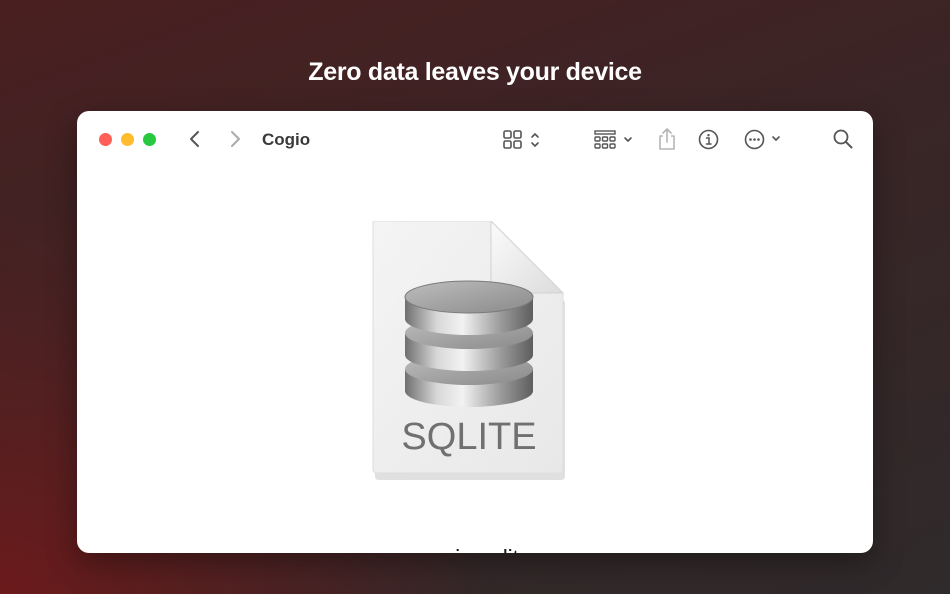 This screenshot has width=950, height=594. I want to click on file-name: cogio.sqlite, so click(475, 549).